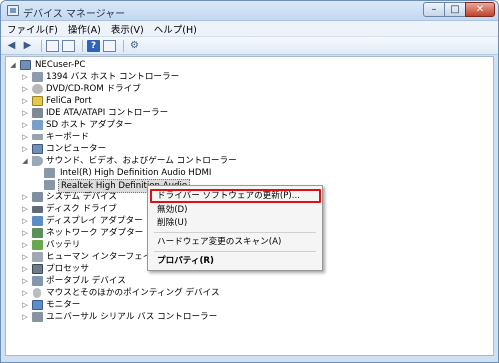 This screenshot has width=499, height=363. I want to click on tree-item: ▷ マウスとそのほかのポインティング デバイス, so click(246, 293).